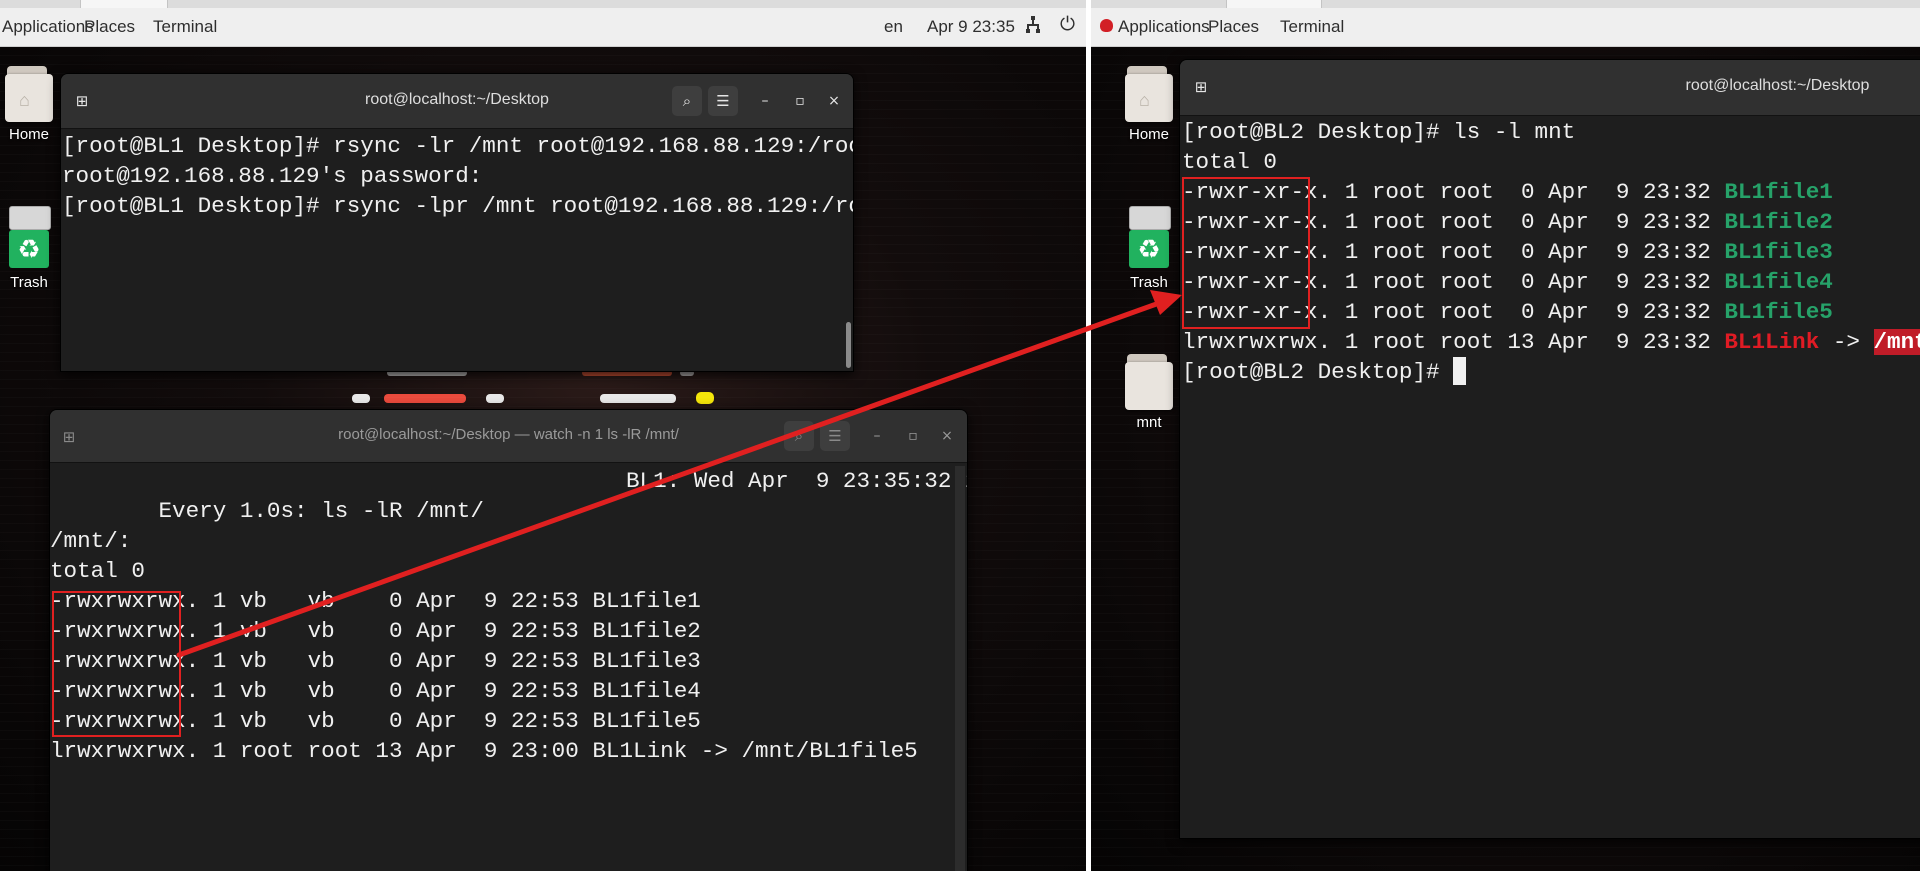  What do you see at coordinates (848, 345) in the screenshot?
I see `scrollbar-thumb` at bounding box center [848, 345].